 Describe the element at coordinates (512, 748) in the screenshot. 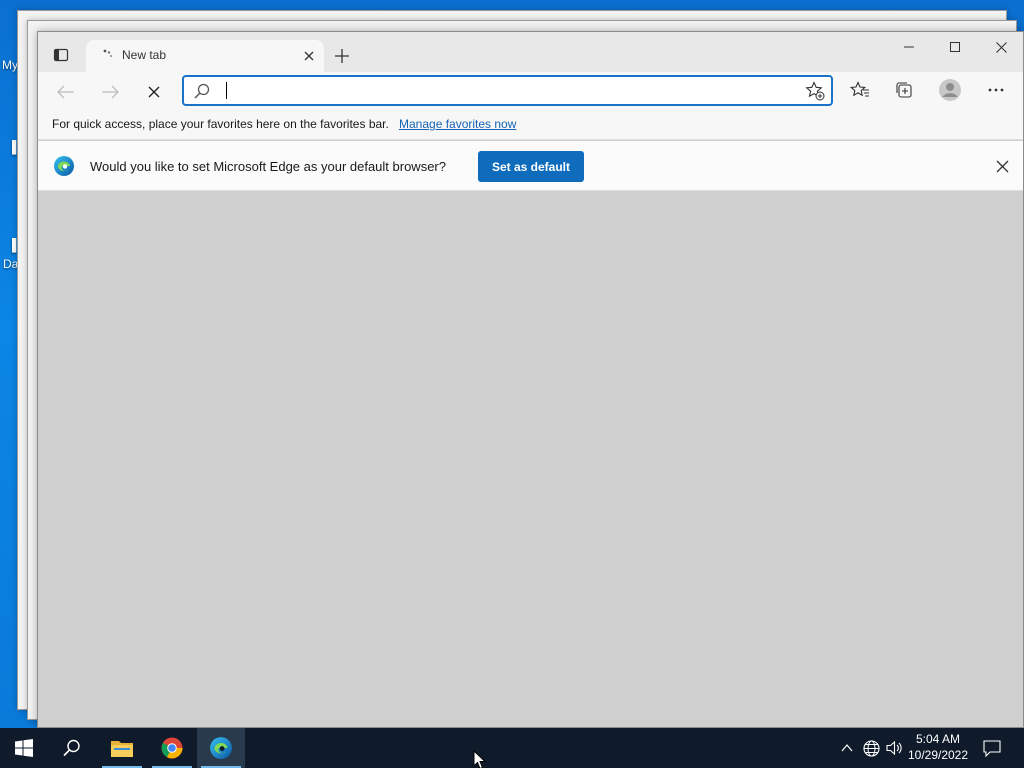

I see `taskbar: 5:04 AM 10/29/2022` at that location.